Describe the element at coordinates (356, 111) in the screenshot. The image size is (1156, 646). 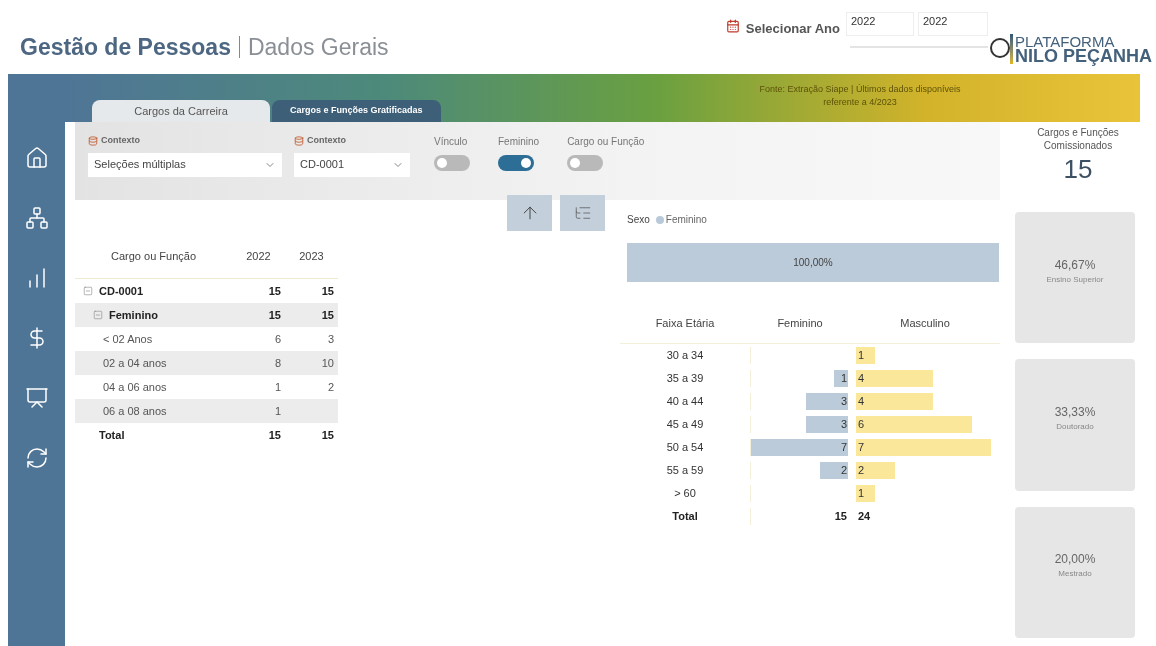
I see `tab: Cargos e Funções Gratificadas` at that location.